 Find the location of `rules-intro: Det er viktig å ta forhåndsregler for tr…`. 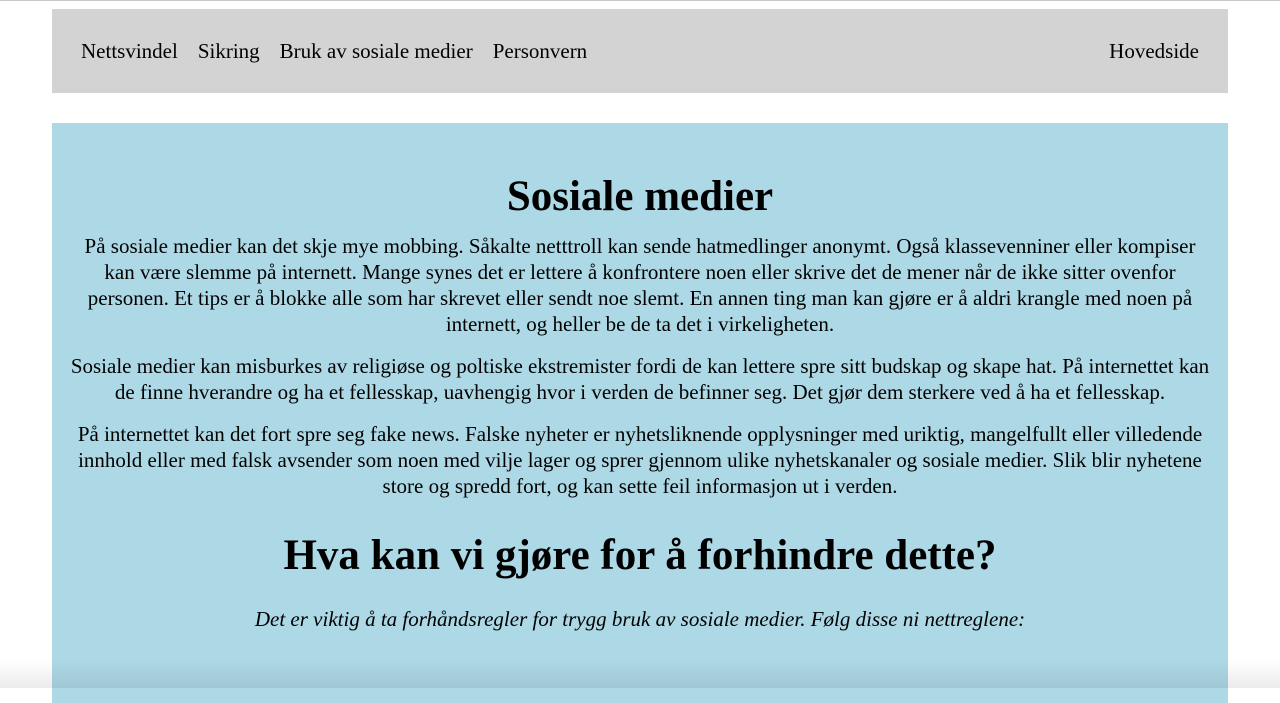

rules-intro: Det er viktig å ta forhåndsregler for tr… is located at coordinates (640, 619).